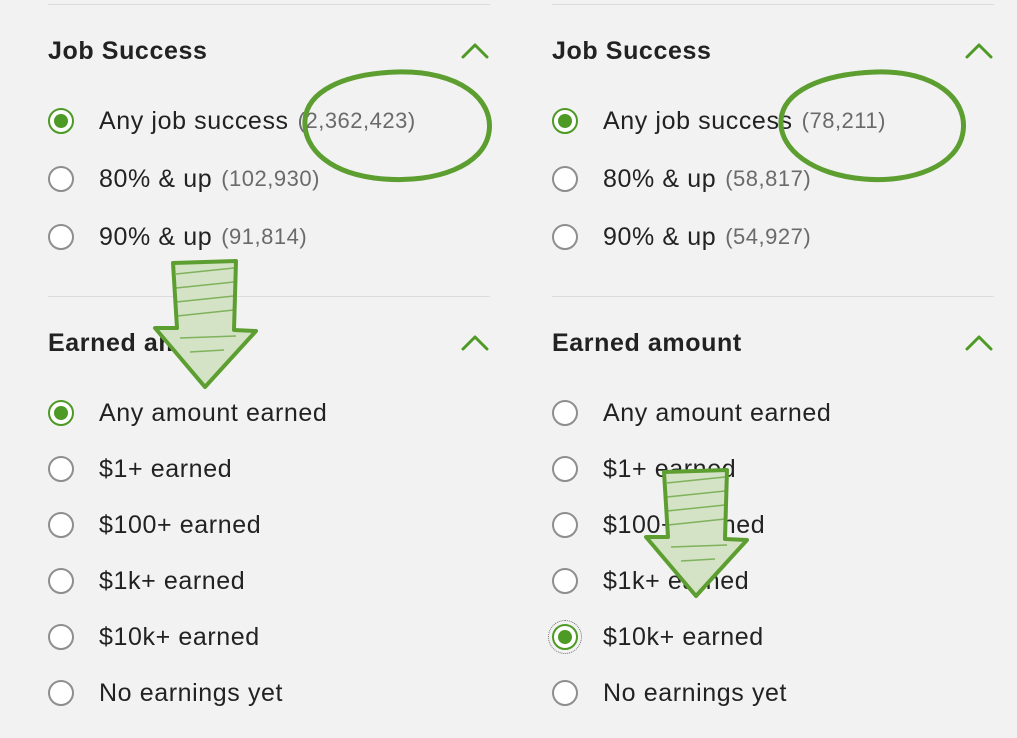 The image size is (1017, 738). I want to click on radio-option-80-up: 80% & up (102,930), so click(184, 179).